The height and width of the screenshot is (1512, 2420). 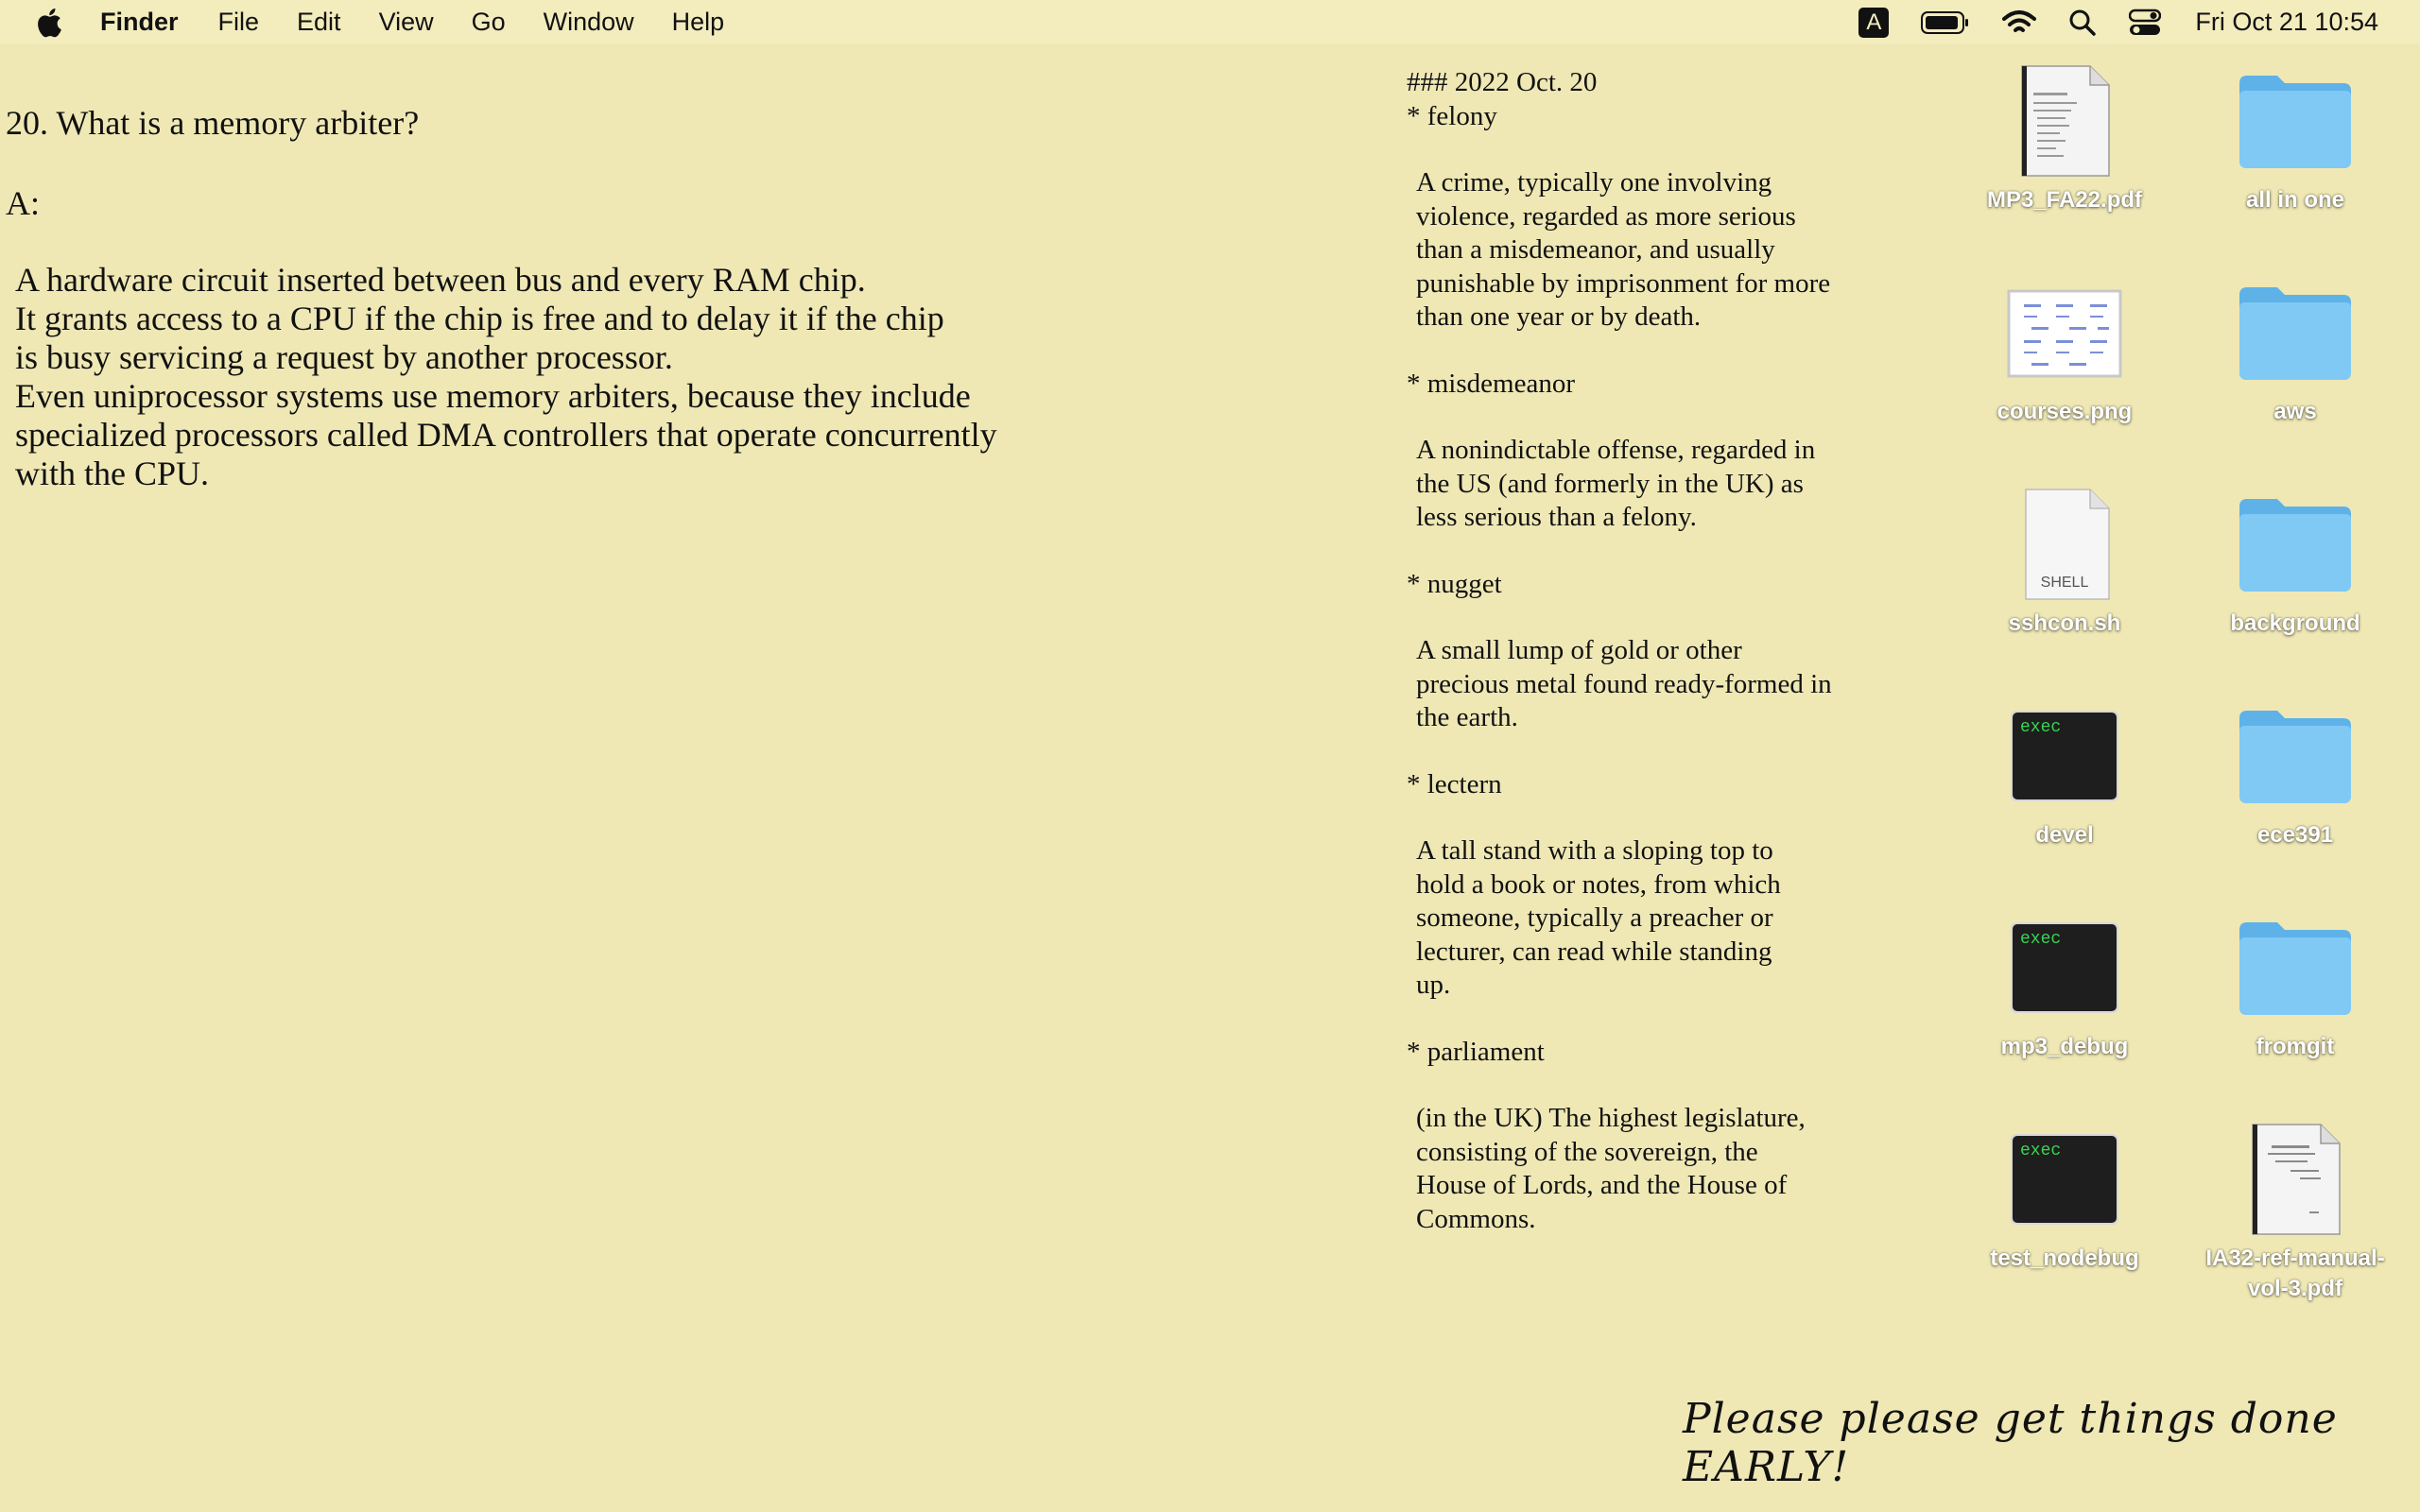 I want to click on vocab-term: * lectern, so click(x=1454, y=783).